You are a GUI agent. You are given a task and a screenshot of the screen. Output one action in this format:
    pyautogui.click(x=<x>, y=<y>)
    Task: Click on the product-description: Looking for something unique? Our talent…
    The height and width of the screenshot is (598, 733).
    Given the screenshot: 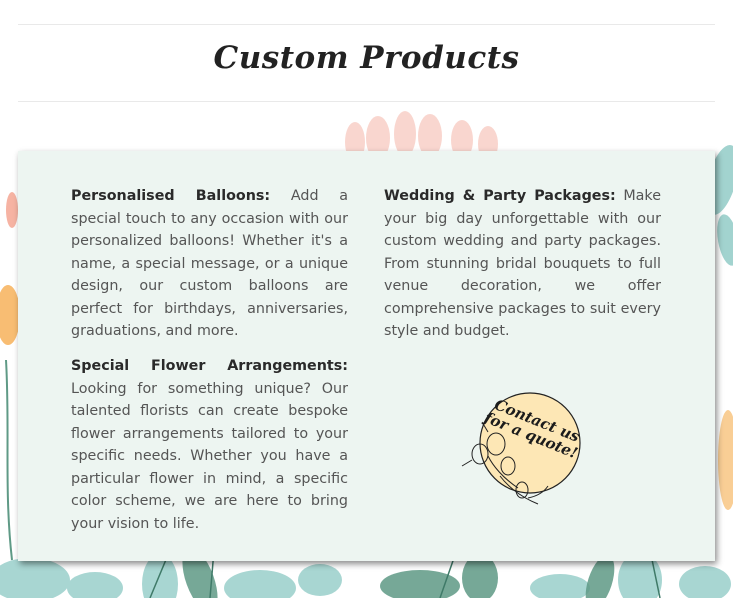 What is the action you would take?
    pyautogui.click(x=209, y=456)
    